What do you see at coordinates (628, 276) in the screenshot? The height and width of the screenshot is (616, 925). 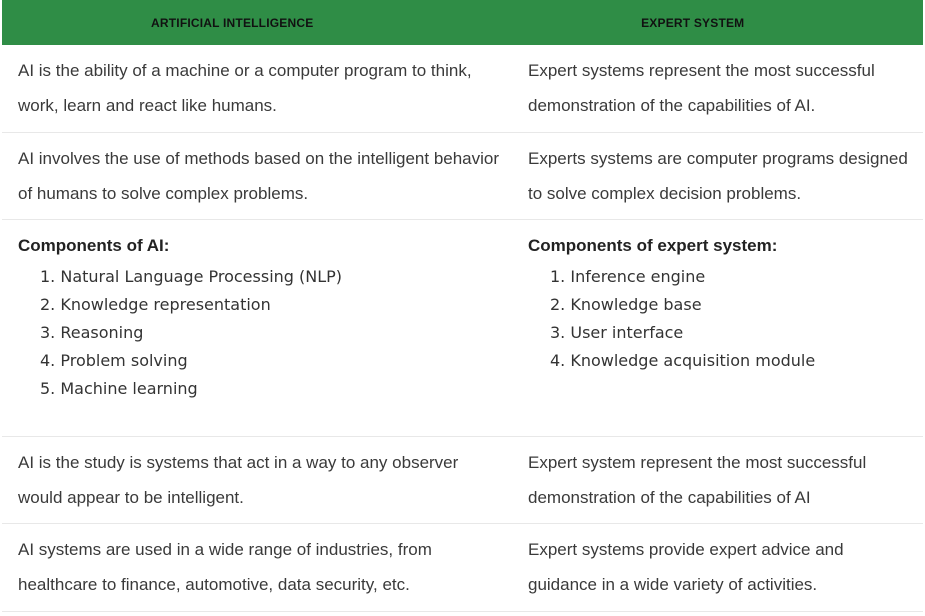 I see `list-item: 1. Inference engine` at bounding box center [628, 276].